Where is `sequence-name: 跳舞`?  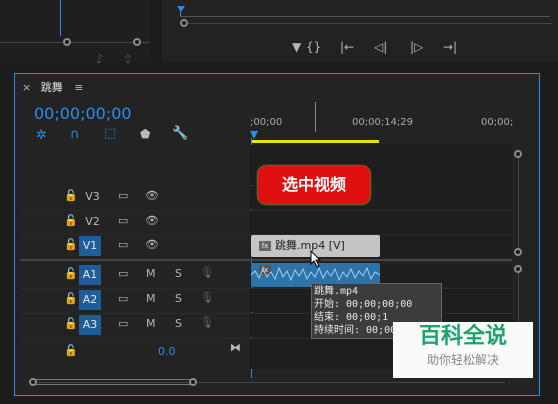
sequence-name: 跳舞 is located at coordinates (51, 87).